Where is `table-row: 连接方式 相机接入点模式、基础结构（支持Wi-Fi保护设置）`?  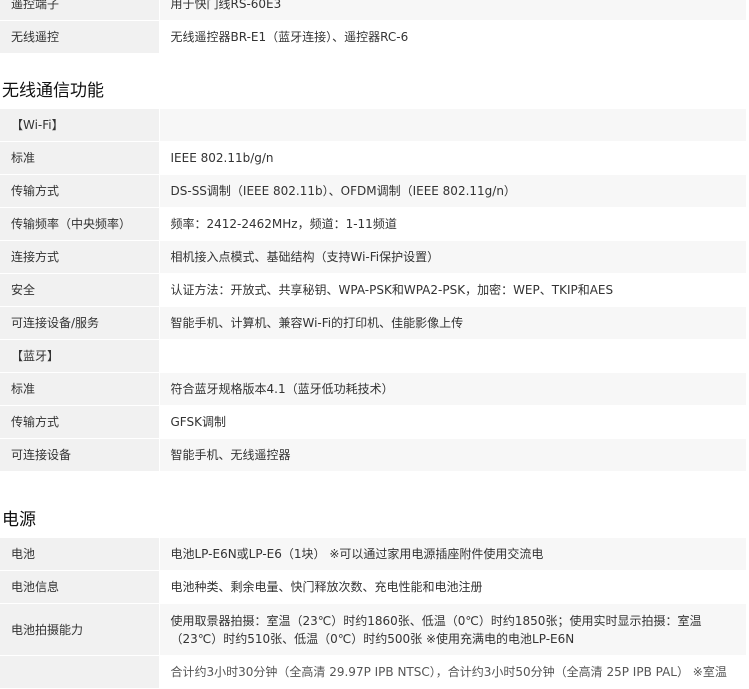
table-row: 连接方式 相机接入点模式、基础结构（支持Wi-Fi保护设置） is located at coordinates (373, 257).